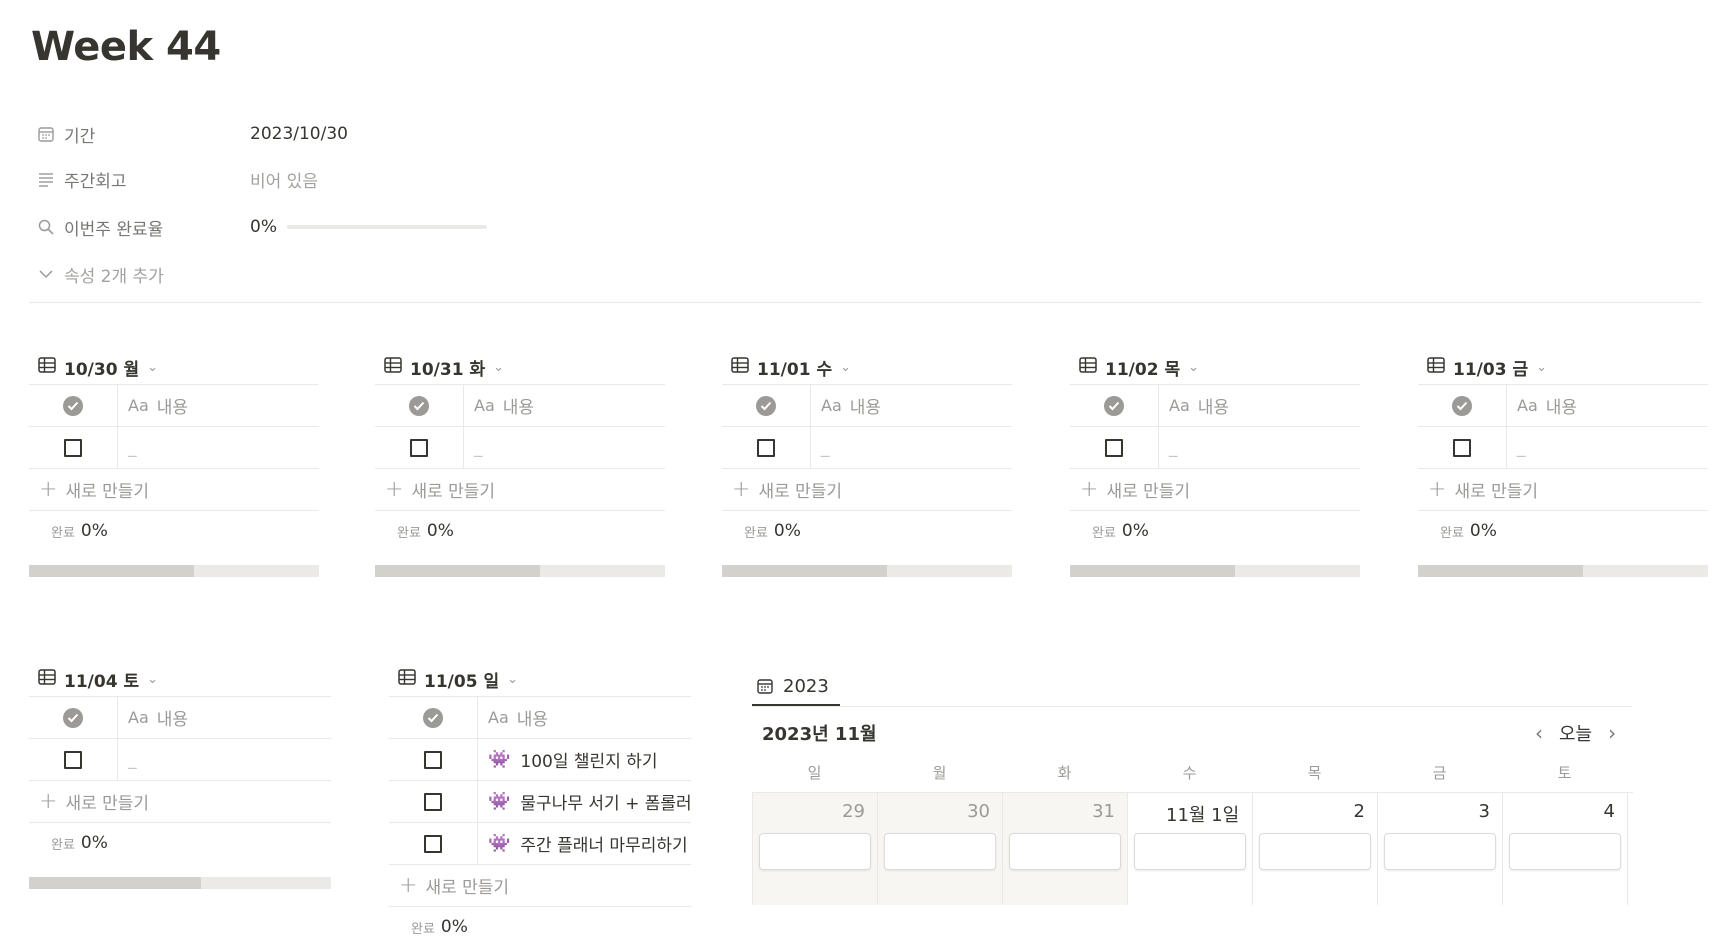  I want to click on table-row: 👾 100일 챌린지 하기, so click(540, 759).